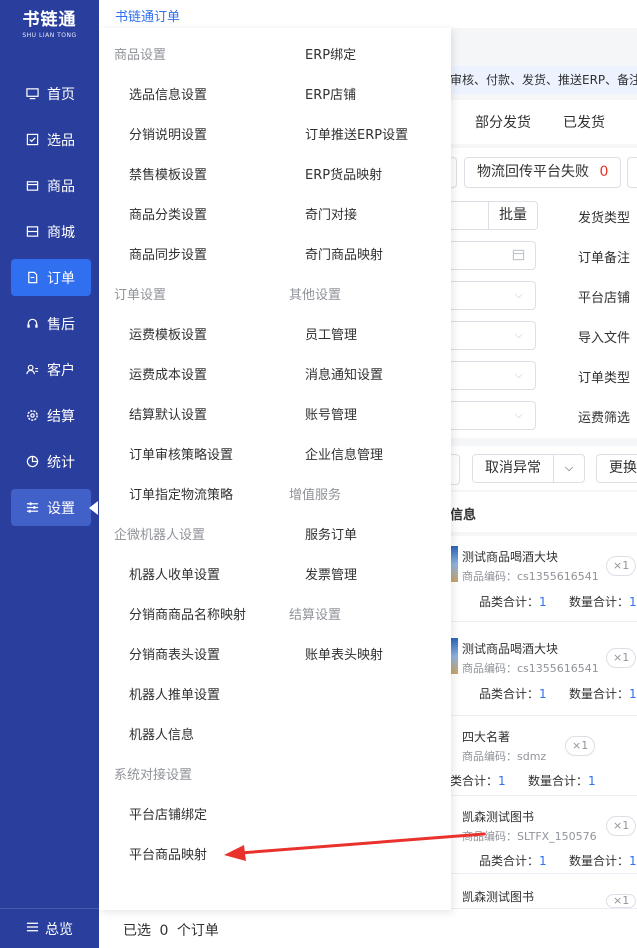 This screenshot has width=637, height=948. What do you see at coordinates (168, 93) in the screenshot?
I see `menu-item-selection-info: 选品信息设置` at bounding box center [168, 93].